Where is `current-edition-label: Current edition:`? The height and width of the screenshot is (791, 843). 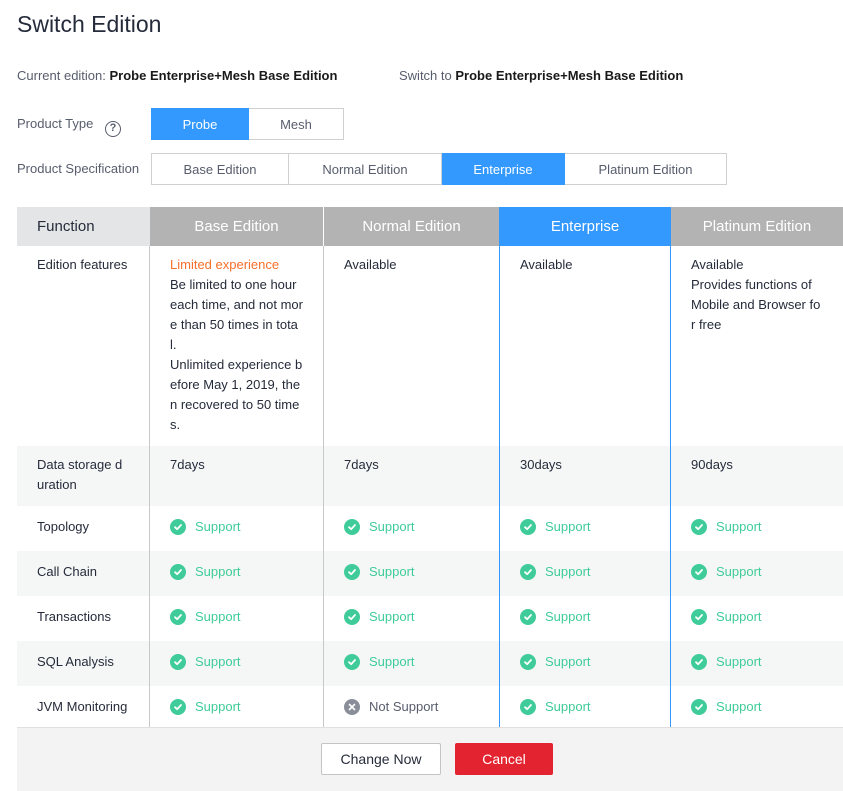 current-edition-label: Current edition: is located at coordinates (61, 75).